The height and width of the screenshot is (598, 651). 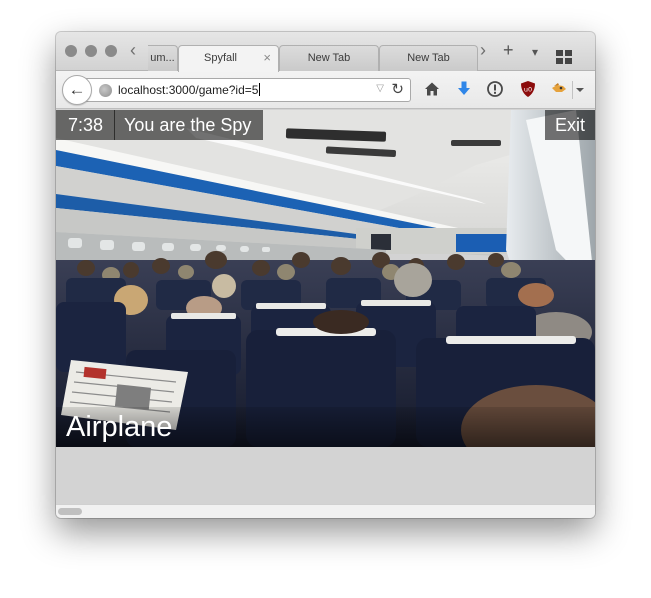 I want to click on tab-label: Spyfall, so click(x=220, y=58).